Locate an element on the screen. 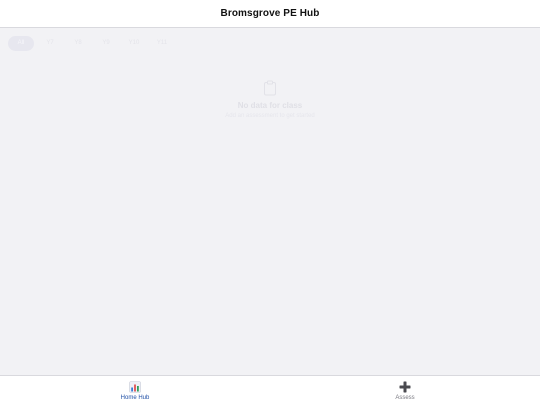 The height and width of the screenshot is (405, 540). tab-y7: Y7 is located at coordinates (50, 43).